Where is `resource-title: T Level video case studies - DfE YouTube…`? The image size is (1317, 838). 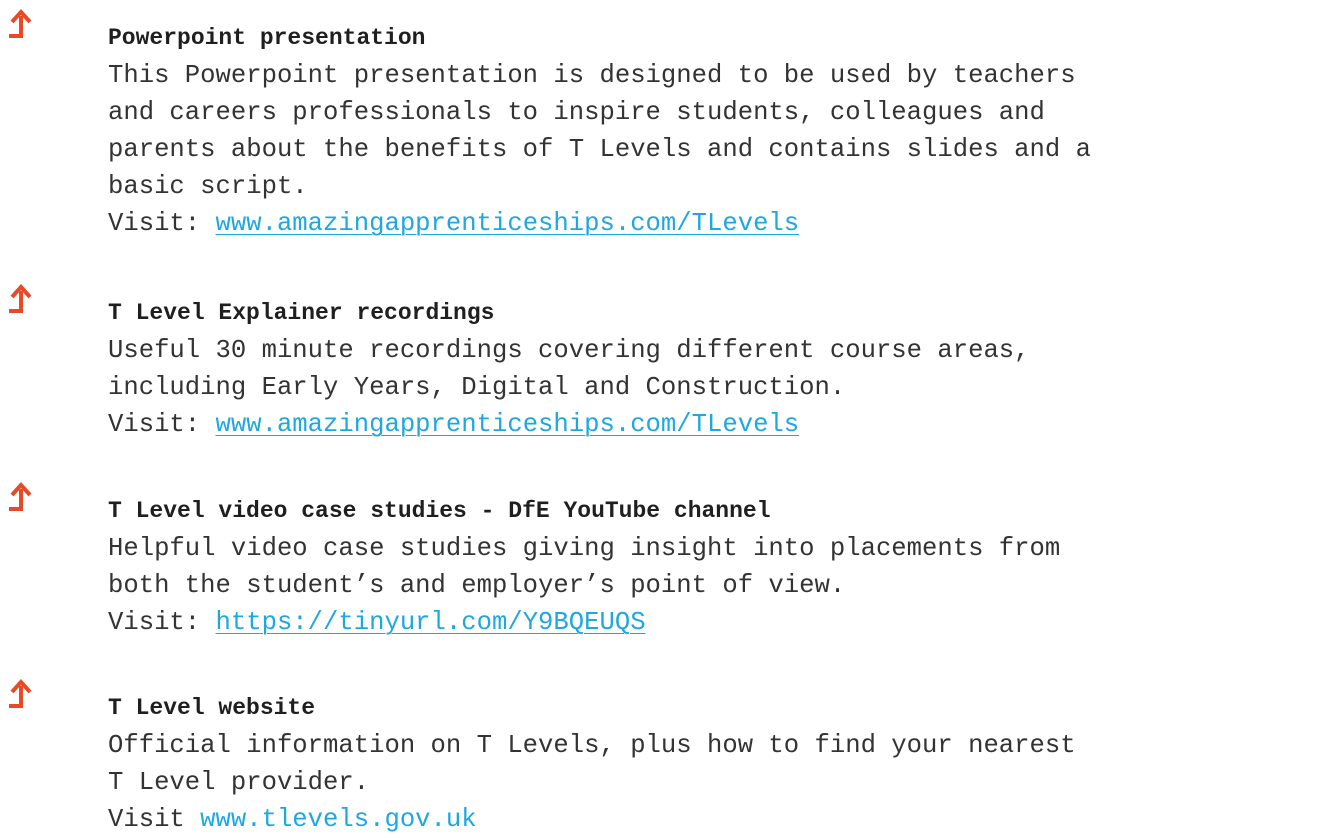 resource-title: T Level video case studies - DfE YouTube… is located at coordinates (439, 511).